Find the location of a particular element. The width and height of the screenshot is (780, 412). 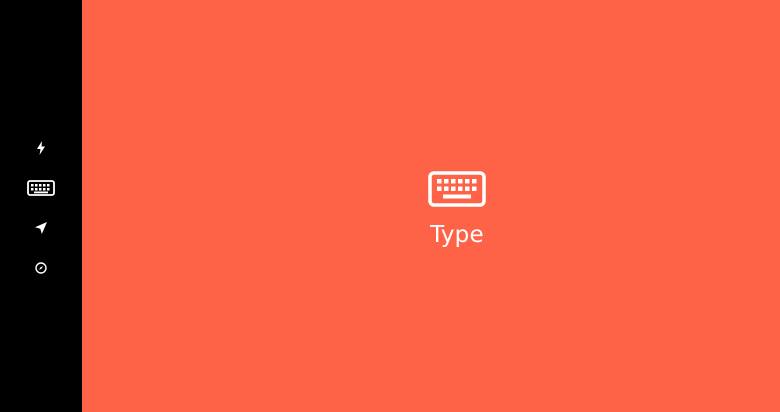

sidebar-item-navigation is located at coordinates (41, 228).